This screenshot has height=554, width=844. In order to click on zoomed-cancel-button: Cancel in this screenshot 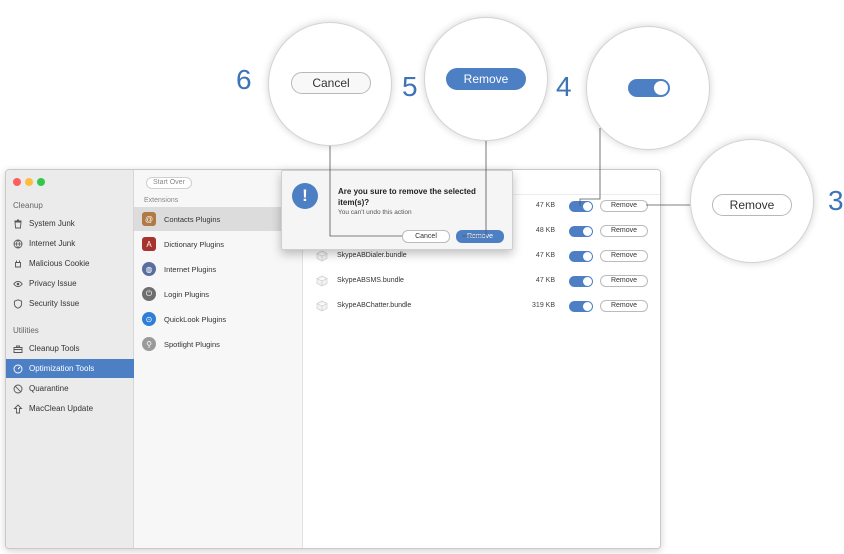, I will do `click(331, 83)`.